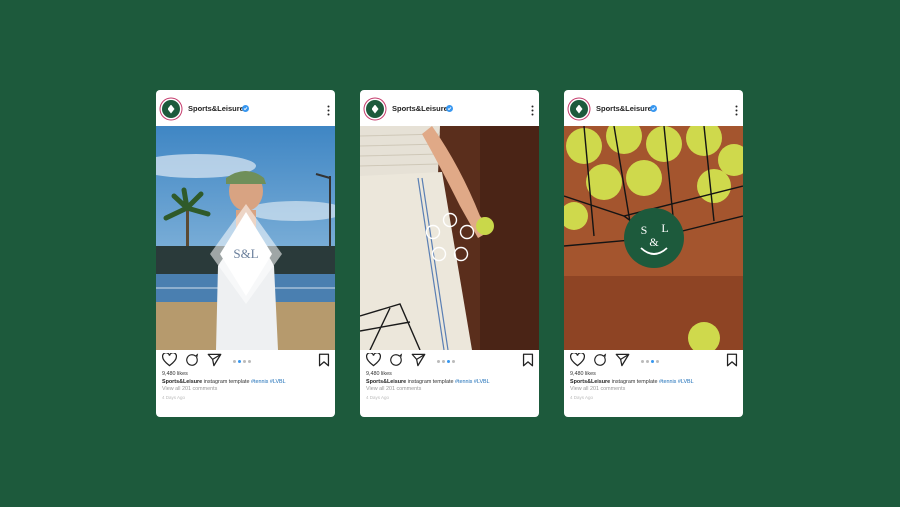  I want to click on post-image: S&L, so click(245, 238).